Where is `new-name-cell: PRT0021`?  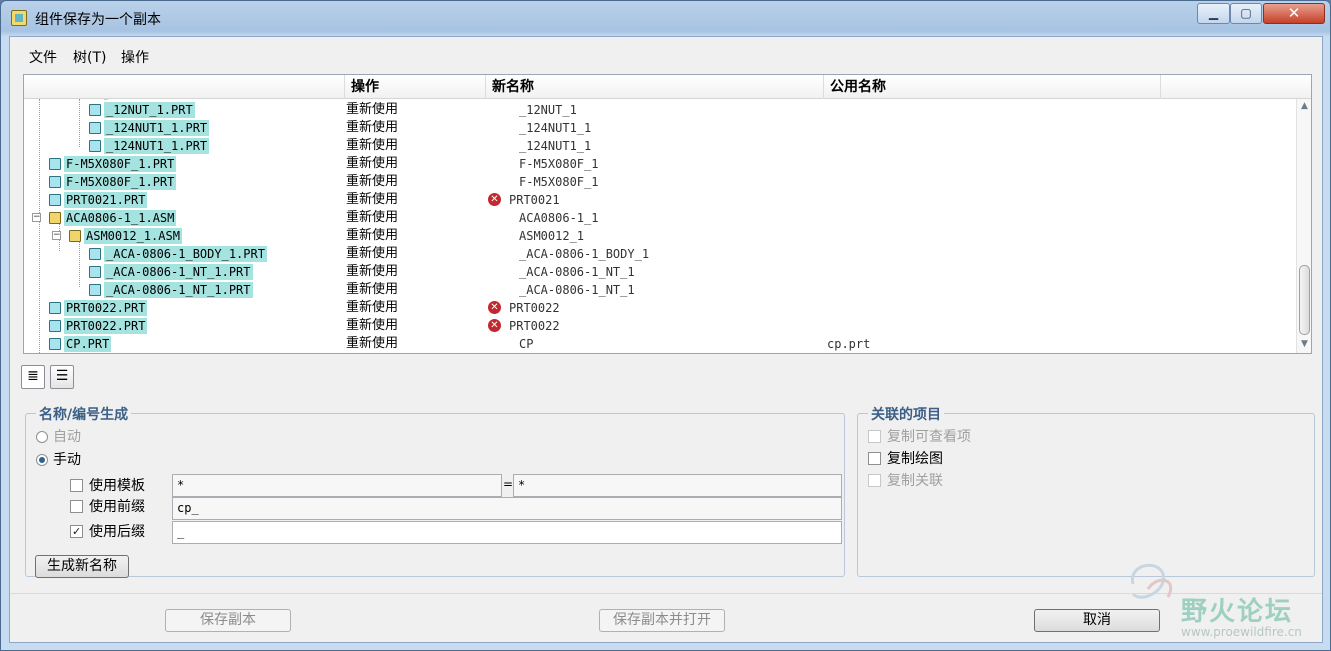
new-name-cell: PRT0021 is located at coordinates (534, 200).